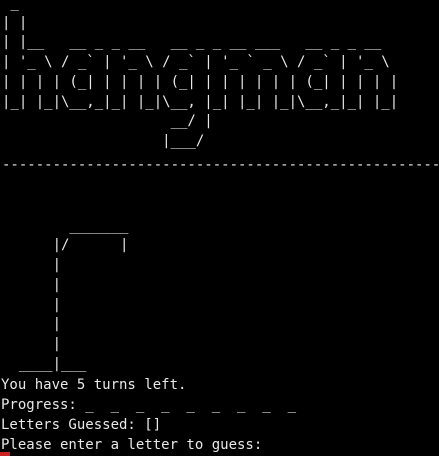  What do you see at coordinates (220, 446) in the screenshot?
I see `guess-input-prompt: Please enter a letter to guess:` at bounding box center [220, 446].